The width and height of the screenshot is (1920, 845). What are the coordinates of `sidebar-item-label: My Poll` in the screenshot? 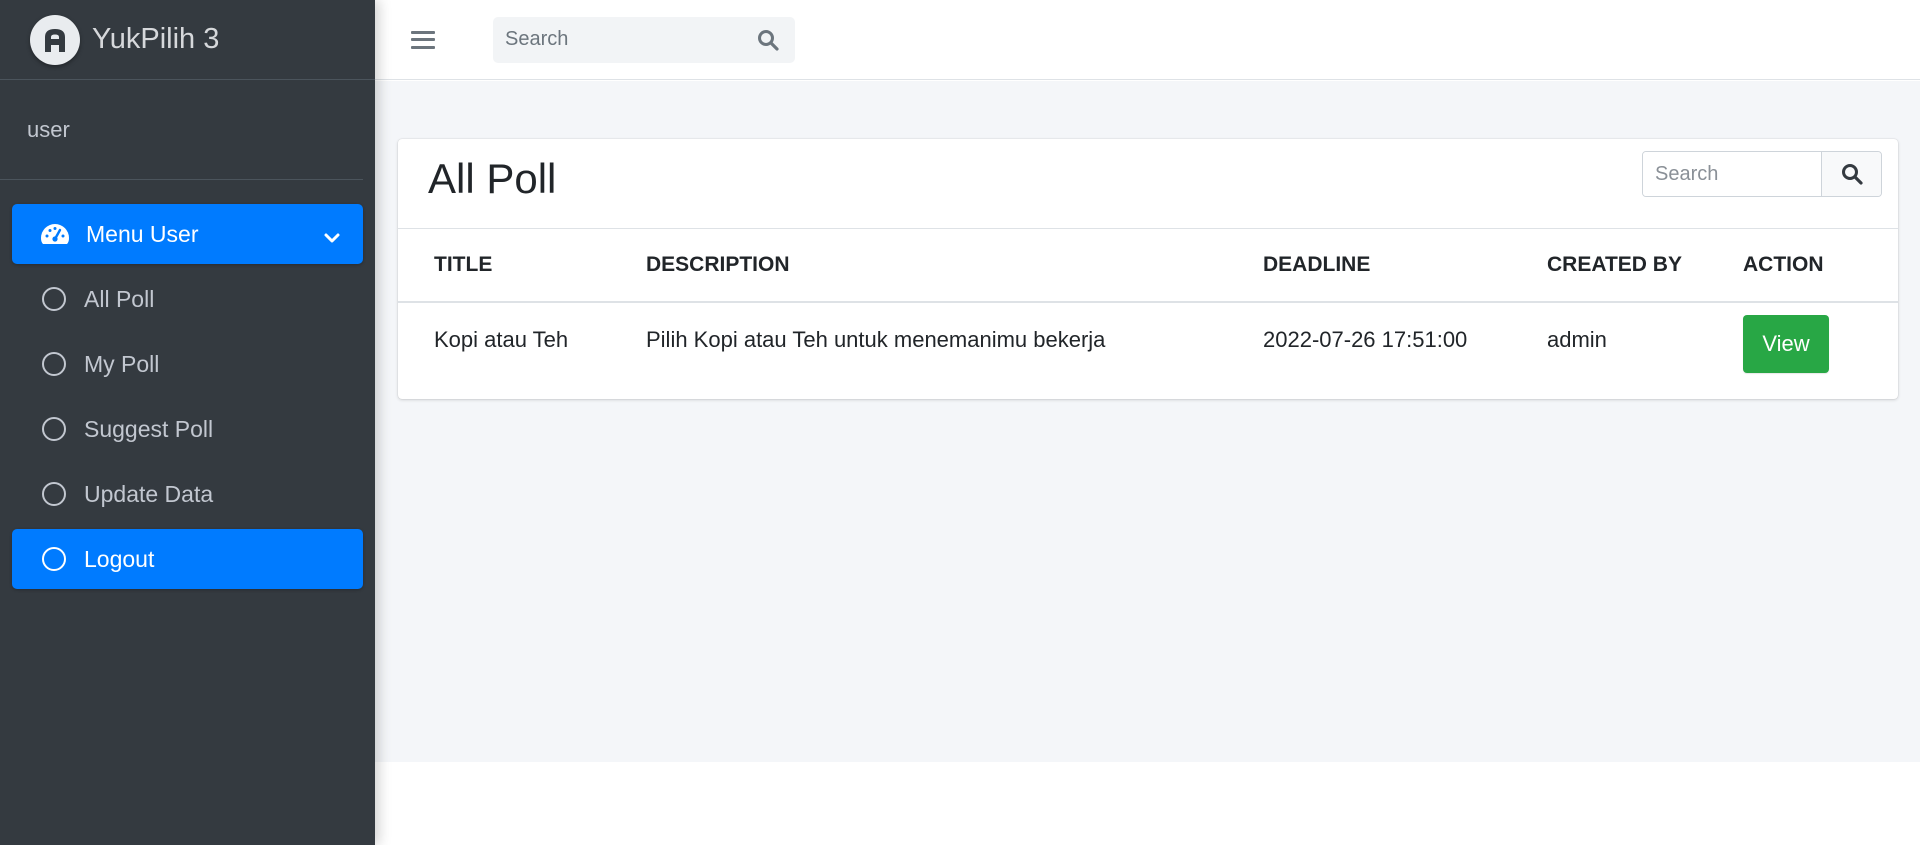 It's located at (122, 363).